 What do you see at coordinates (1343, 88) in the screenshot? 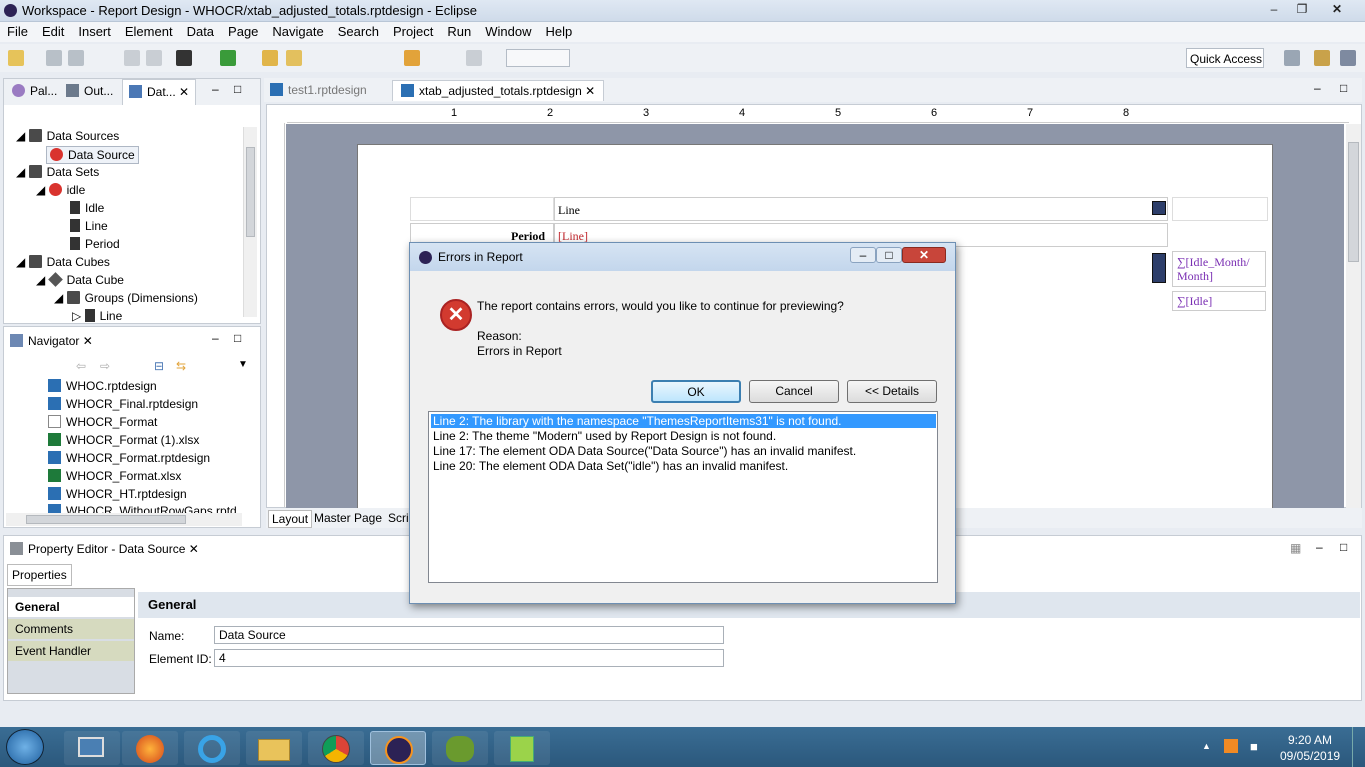
I see `maximize-editor-icon: □` at bounding box center [1343, 88].